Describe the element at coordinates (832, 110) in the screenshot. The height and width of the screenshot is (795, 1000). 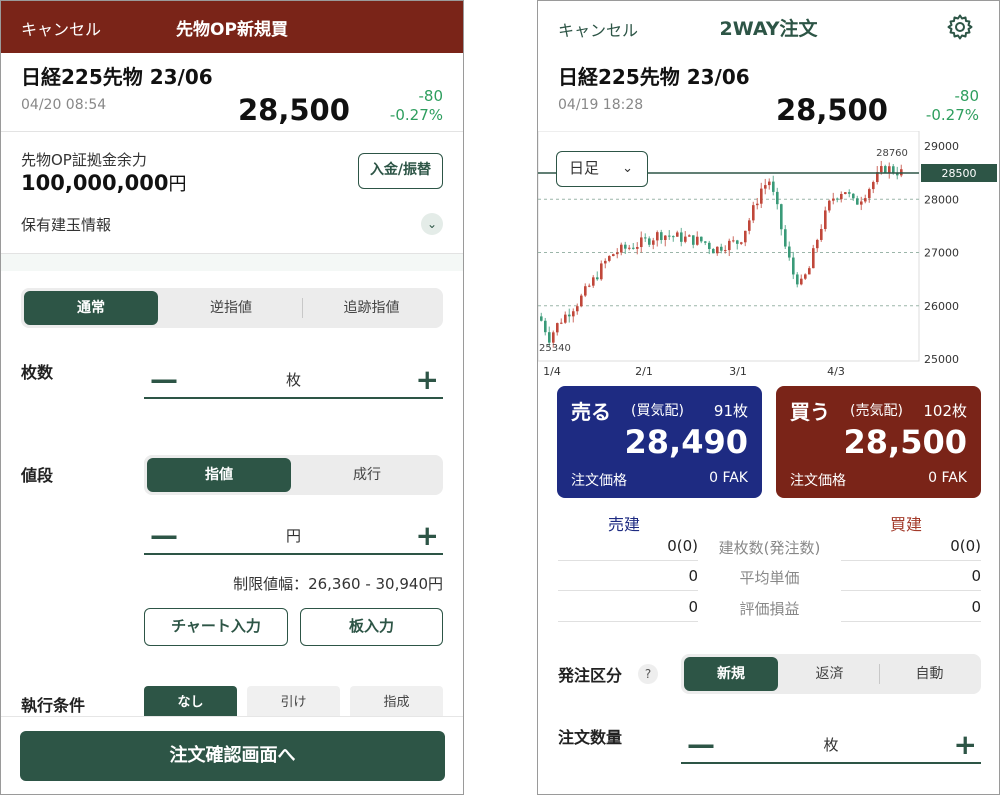
I see `current-price: 28,500` at that location.